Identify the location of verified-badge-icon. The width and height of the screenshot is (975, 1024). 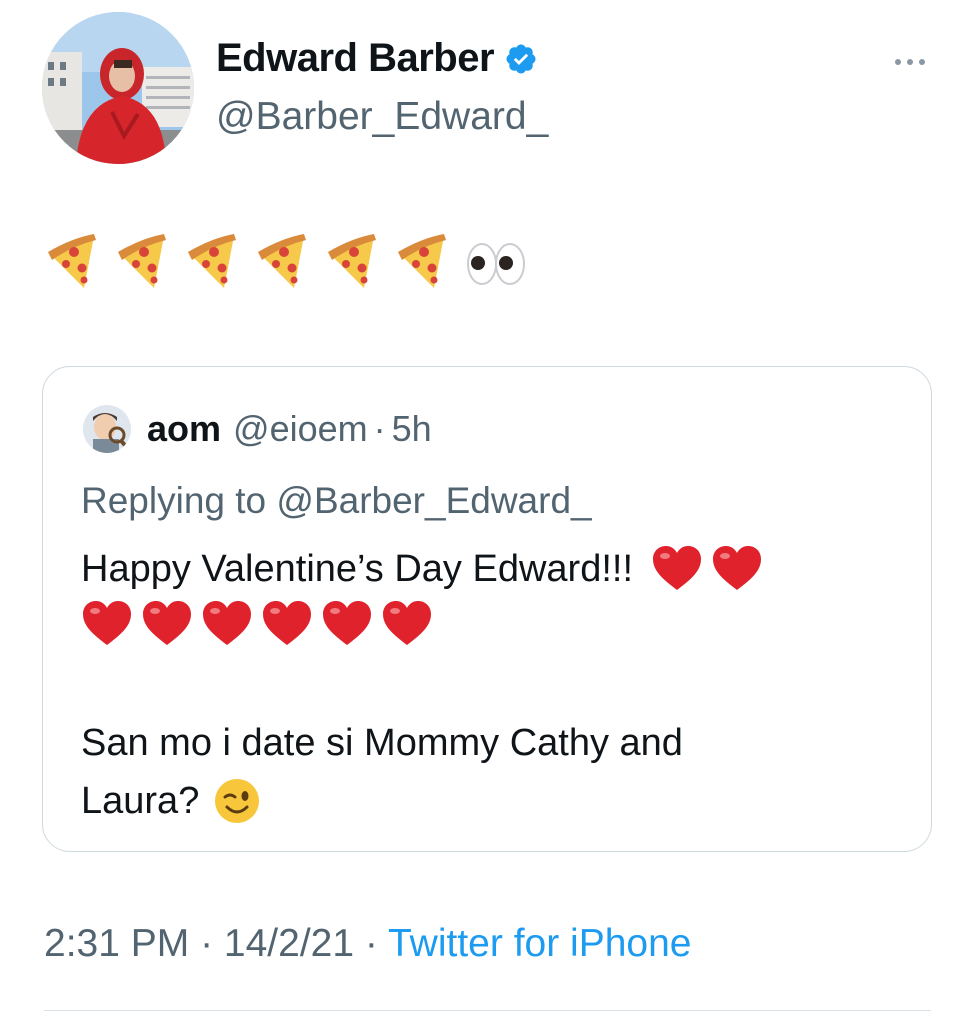
(521, 59).